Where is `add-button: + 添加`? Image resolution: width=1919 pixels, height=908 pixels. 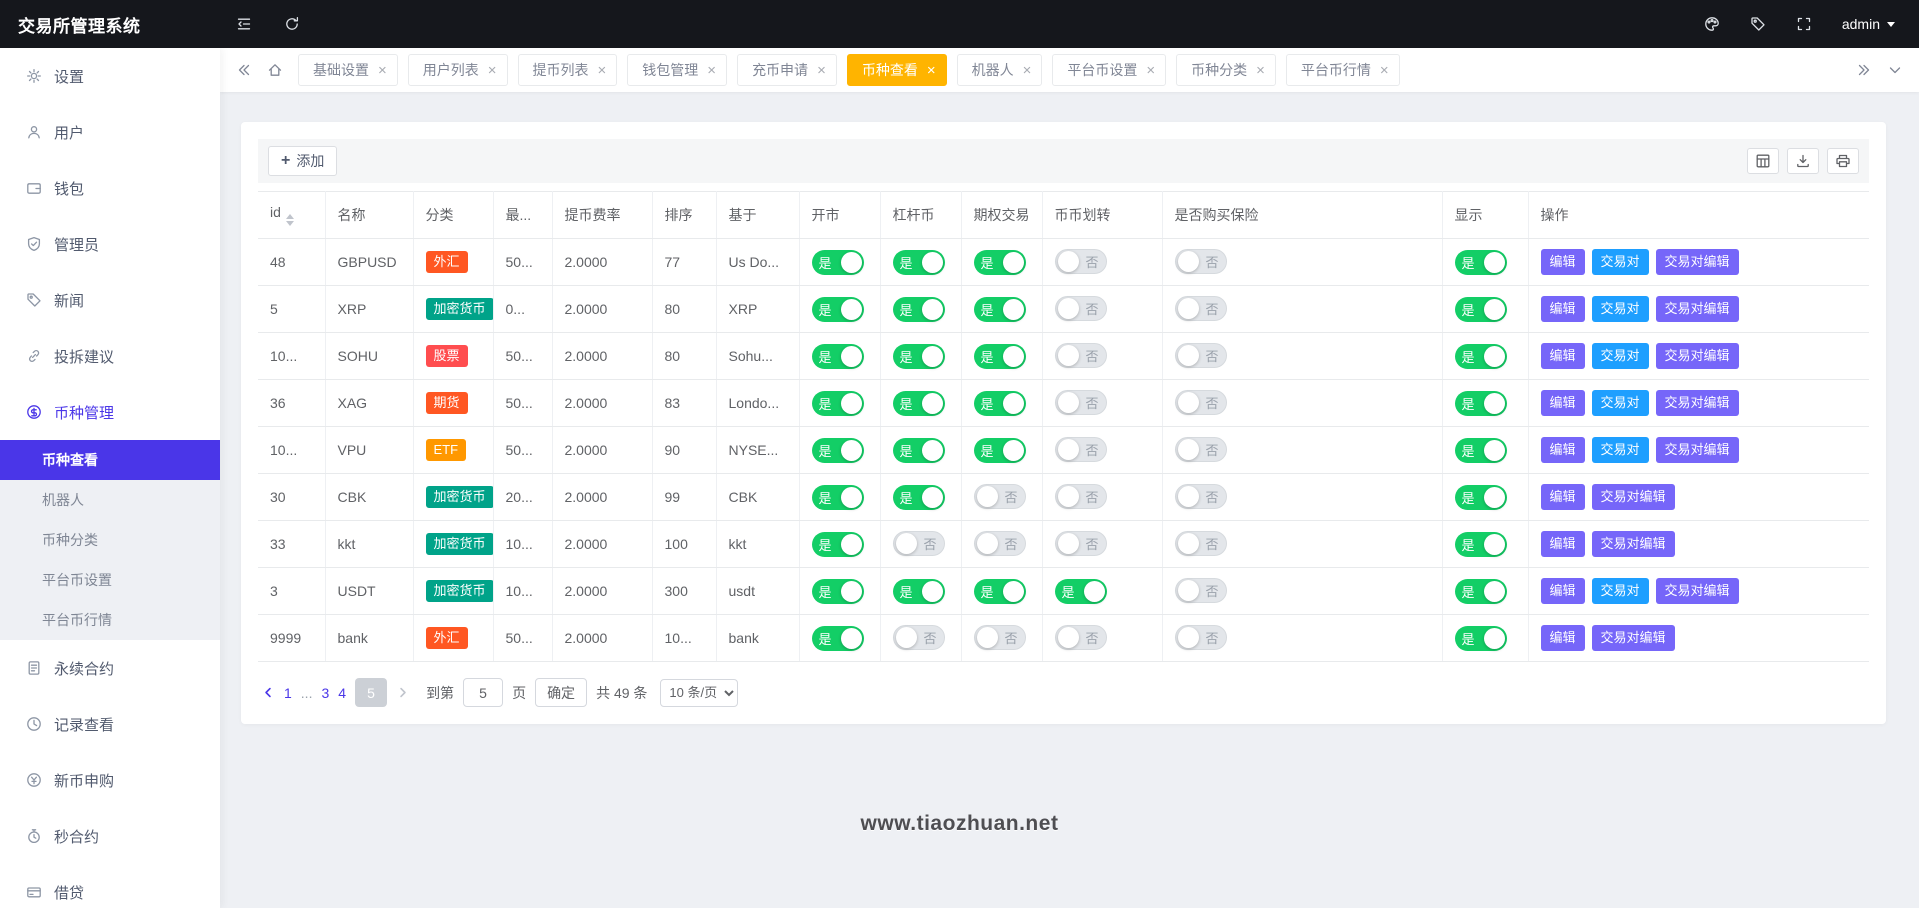 add-button: + 添加 is located at coordinates (303, 161).